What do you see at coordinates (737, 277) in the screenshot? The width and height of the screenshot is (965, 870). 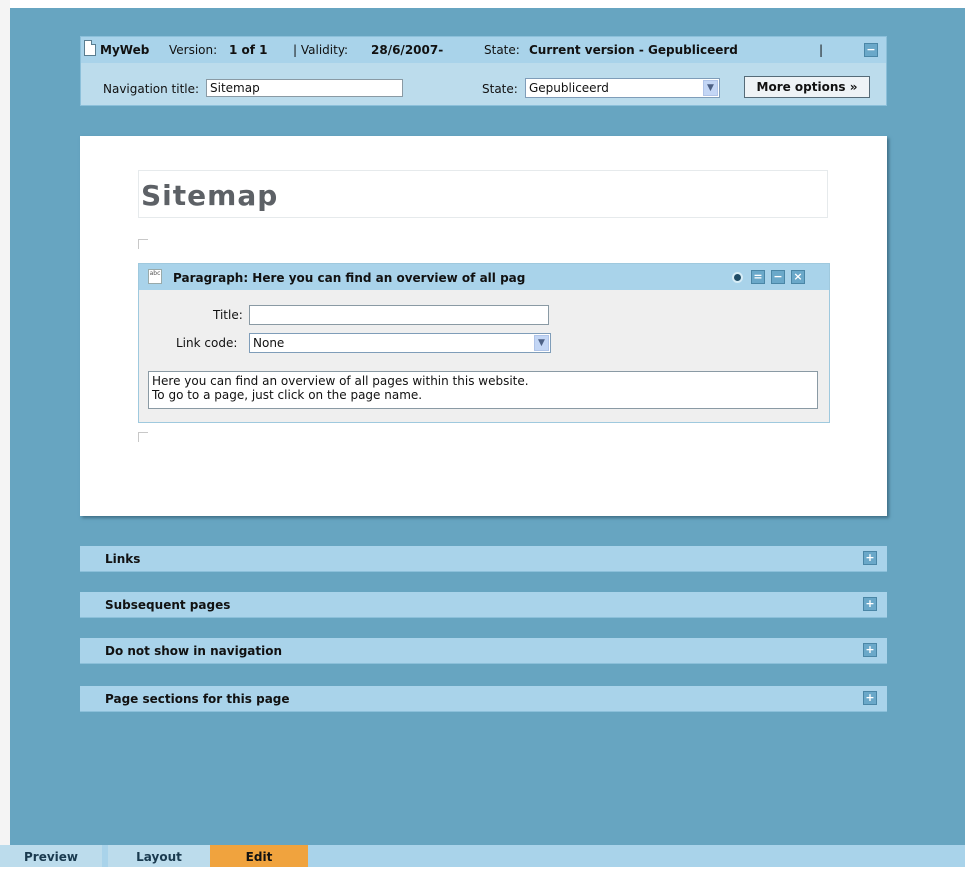 I see `radio-toggle-icon` at bounding box center [737, 277].